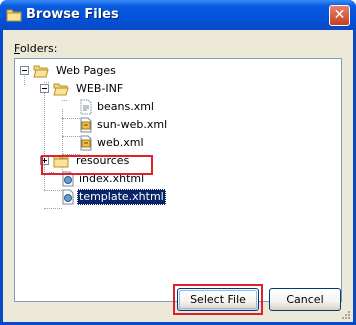 Image resolution: width=356 pixels, height=325 pixels. I want to click on tree-item-label: sun-web.xml, so click(132, 124).